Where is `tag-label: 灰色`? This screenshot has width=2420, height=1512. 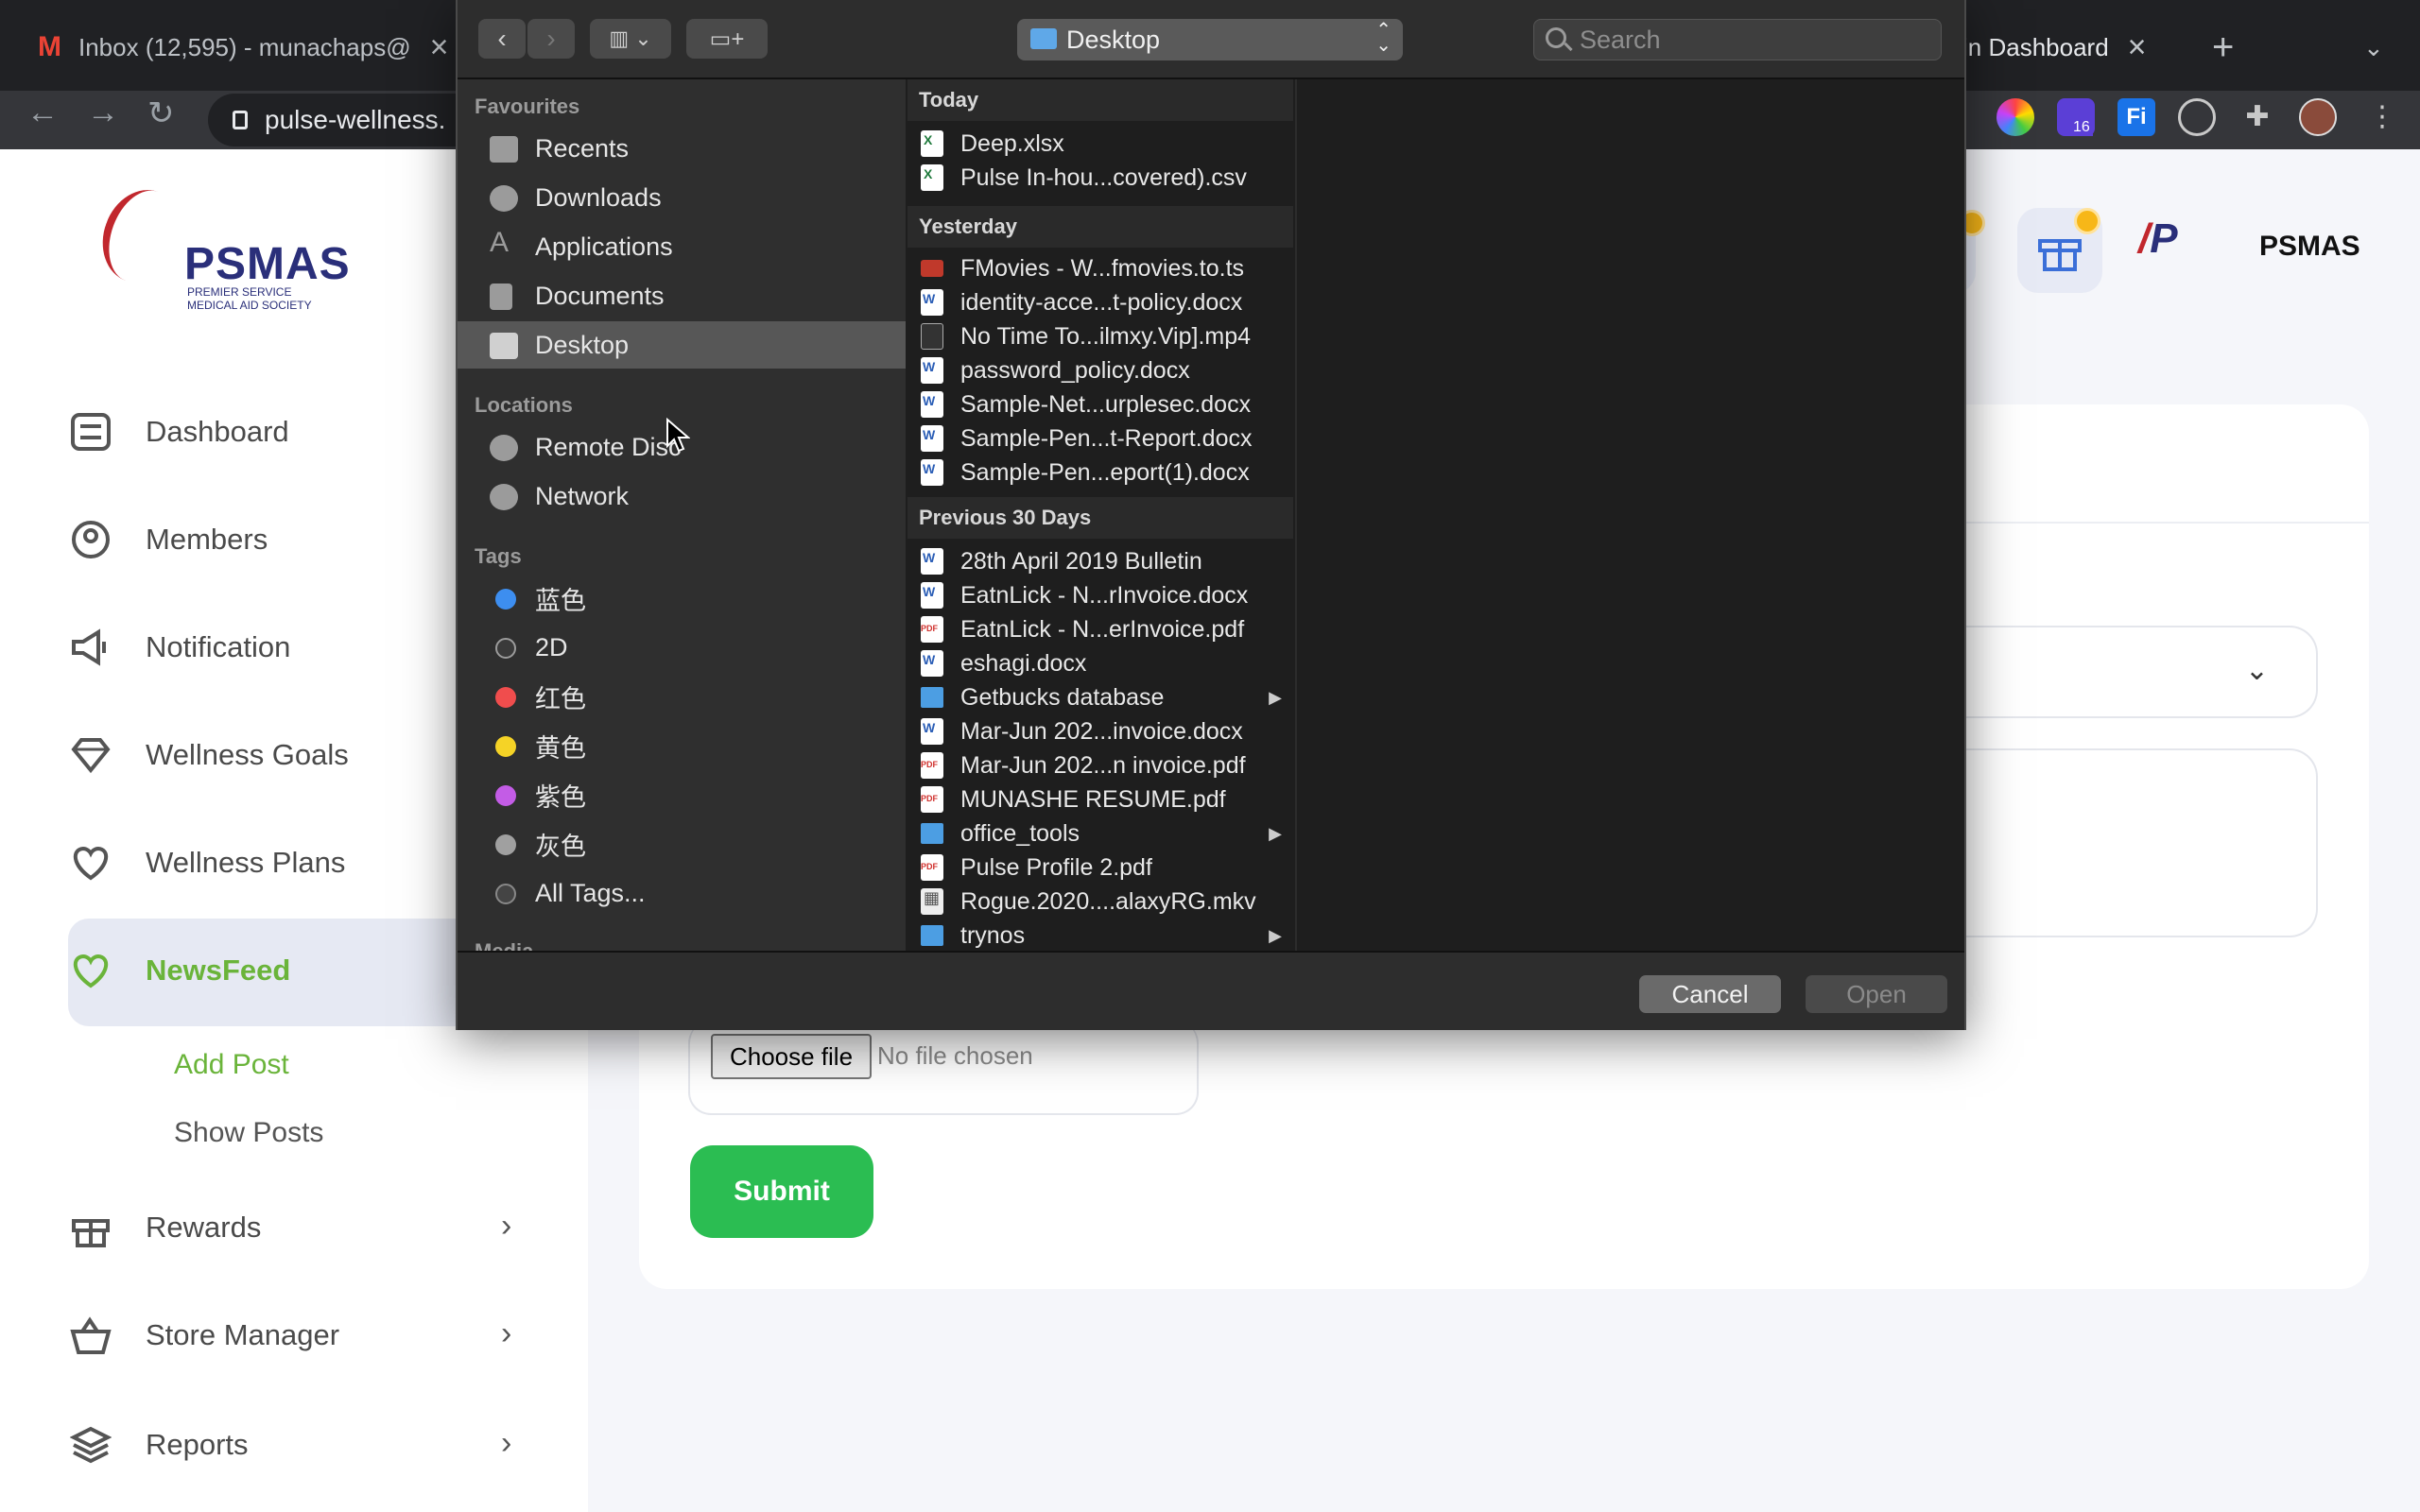 tag-label: 灰色 is located at coordinates (560, 846).